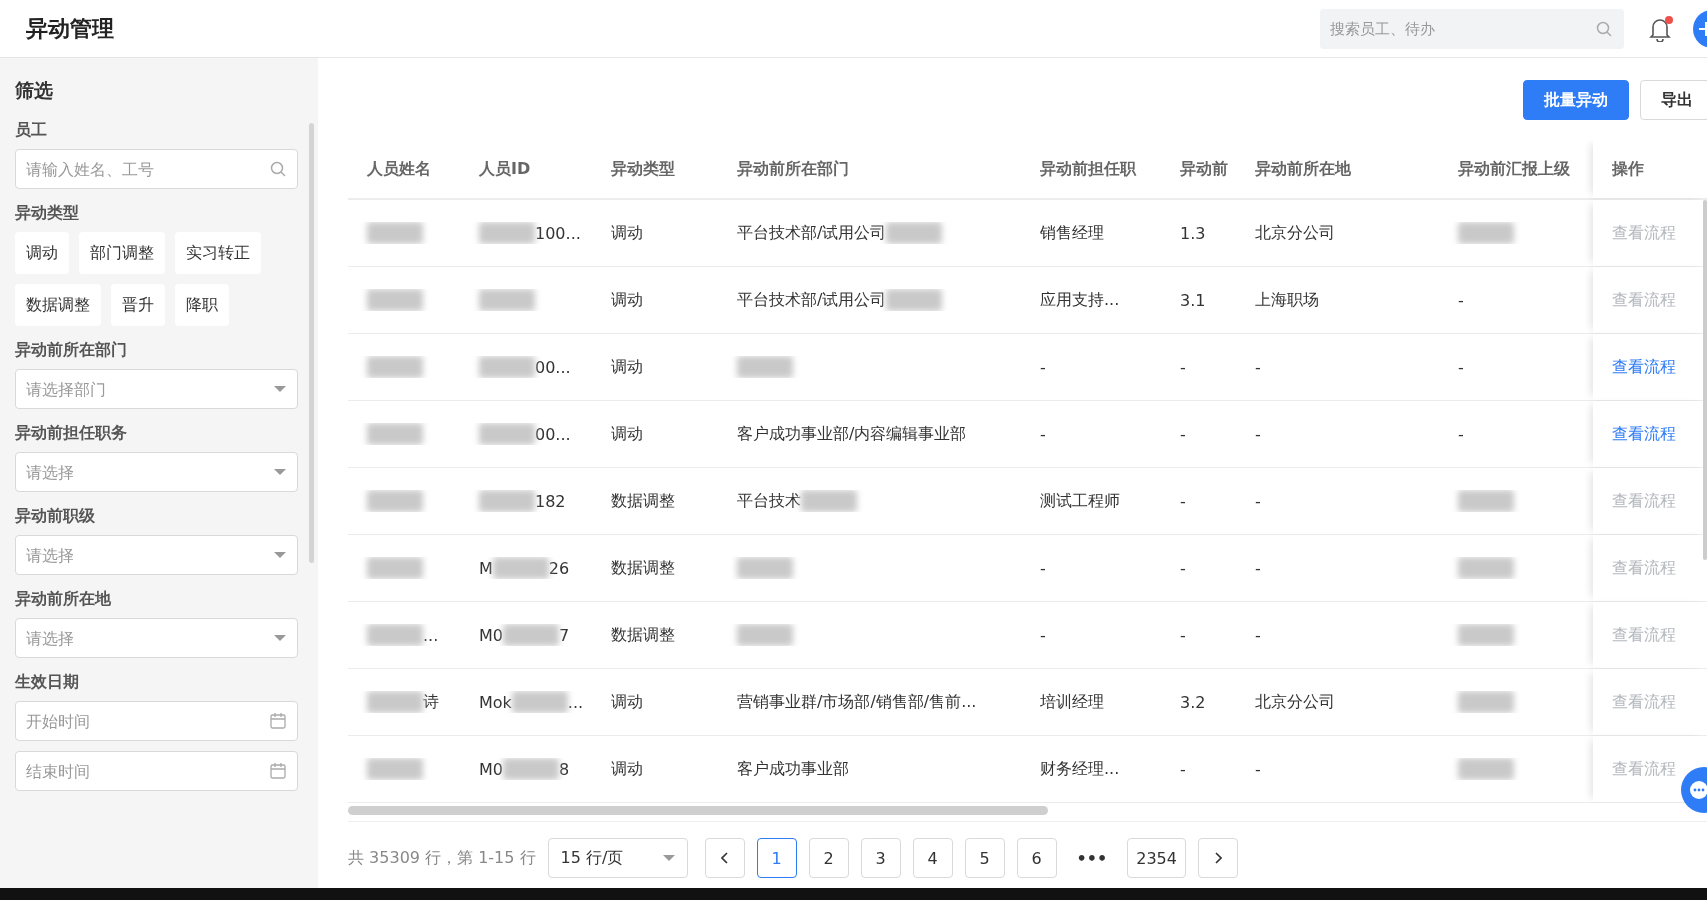 This screenshot has height=900, width=1707. What do you see at coordinates (1080, 501) in the screenshot?
I see `table-cell: 测试工程师` at bounding box center [1080, 501].